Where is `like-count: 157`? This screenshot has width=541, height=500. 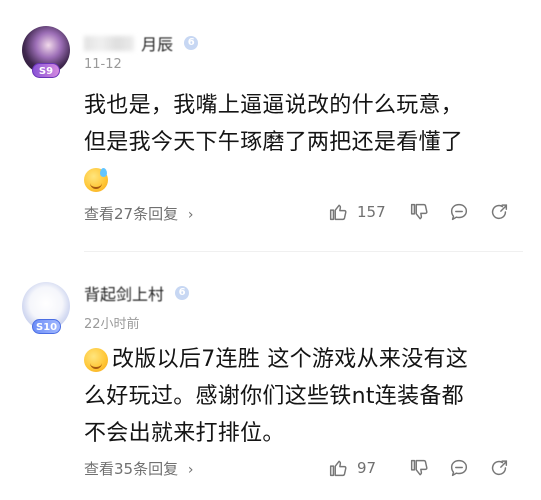 like-count: 157 is located at coordinates (371, 212).